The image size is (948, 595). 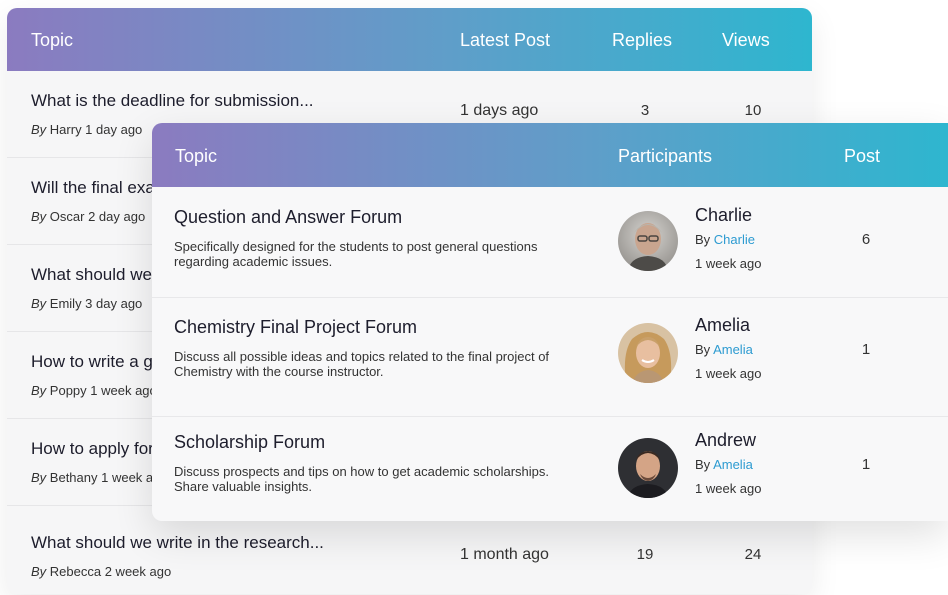 What do you see at coordinates (726, 440) in the screenshot?
I see `participant-name: Andrew` at bounding box center [726, 440].